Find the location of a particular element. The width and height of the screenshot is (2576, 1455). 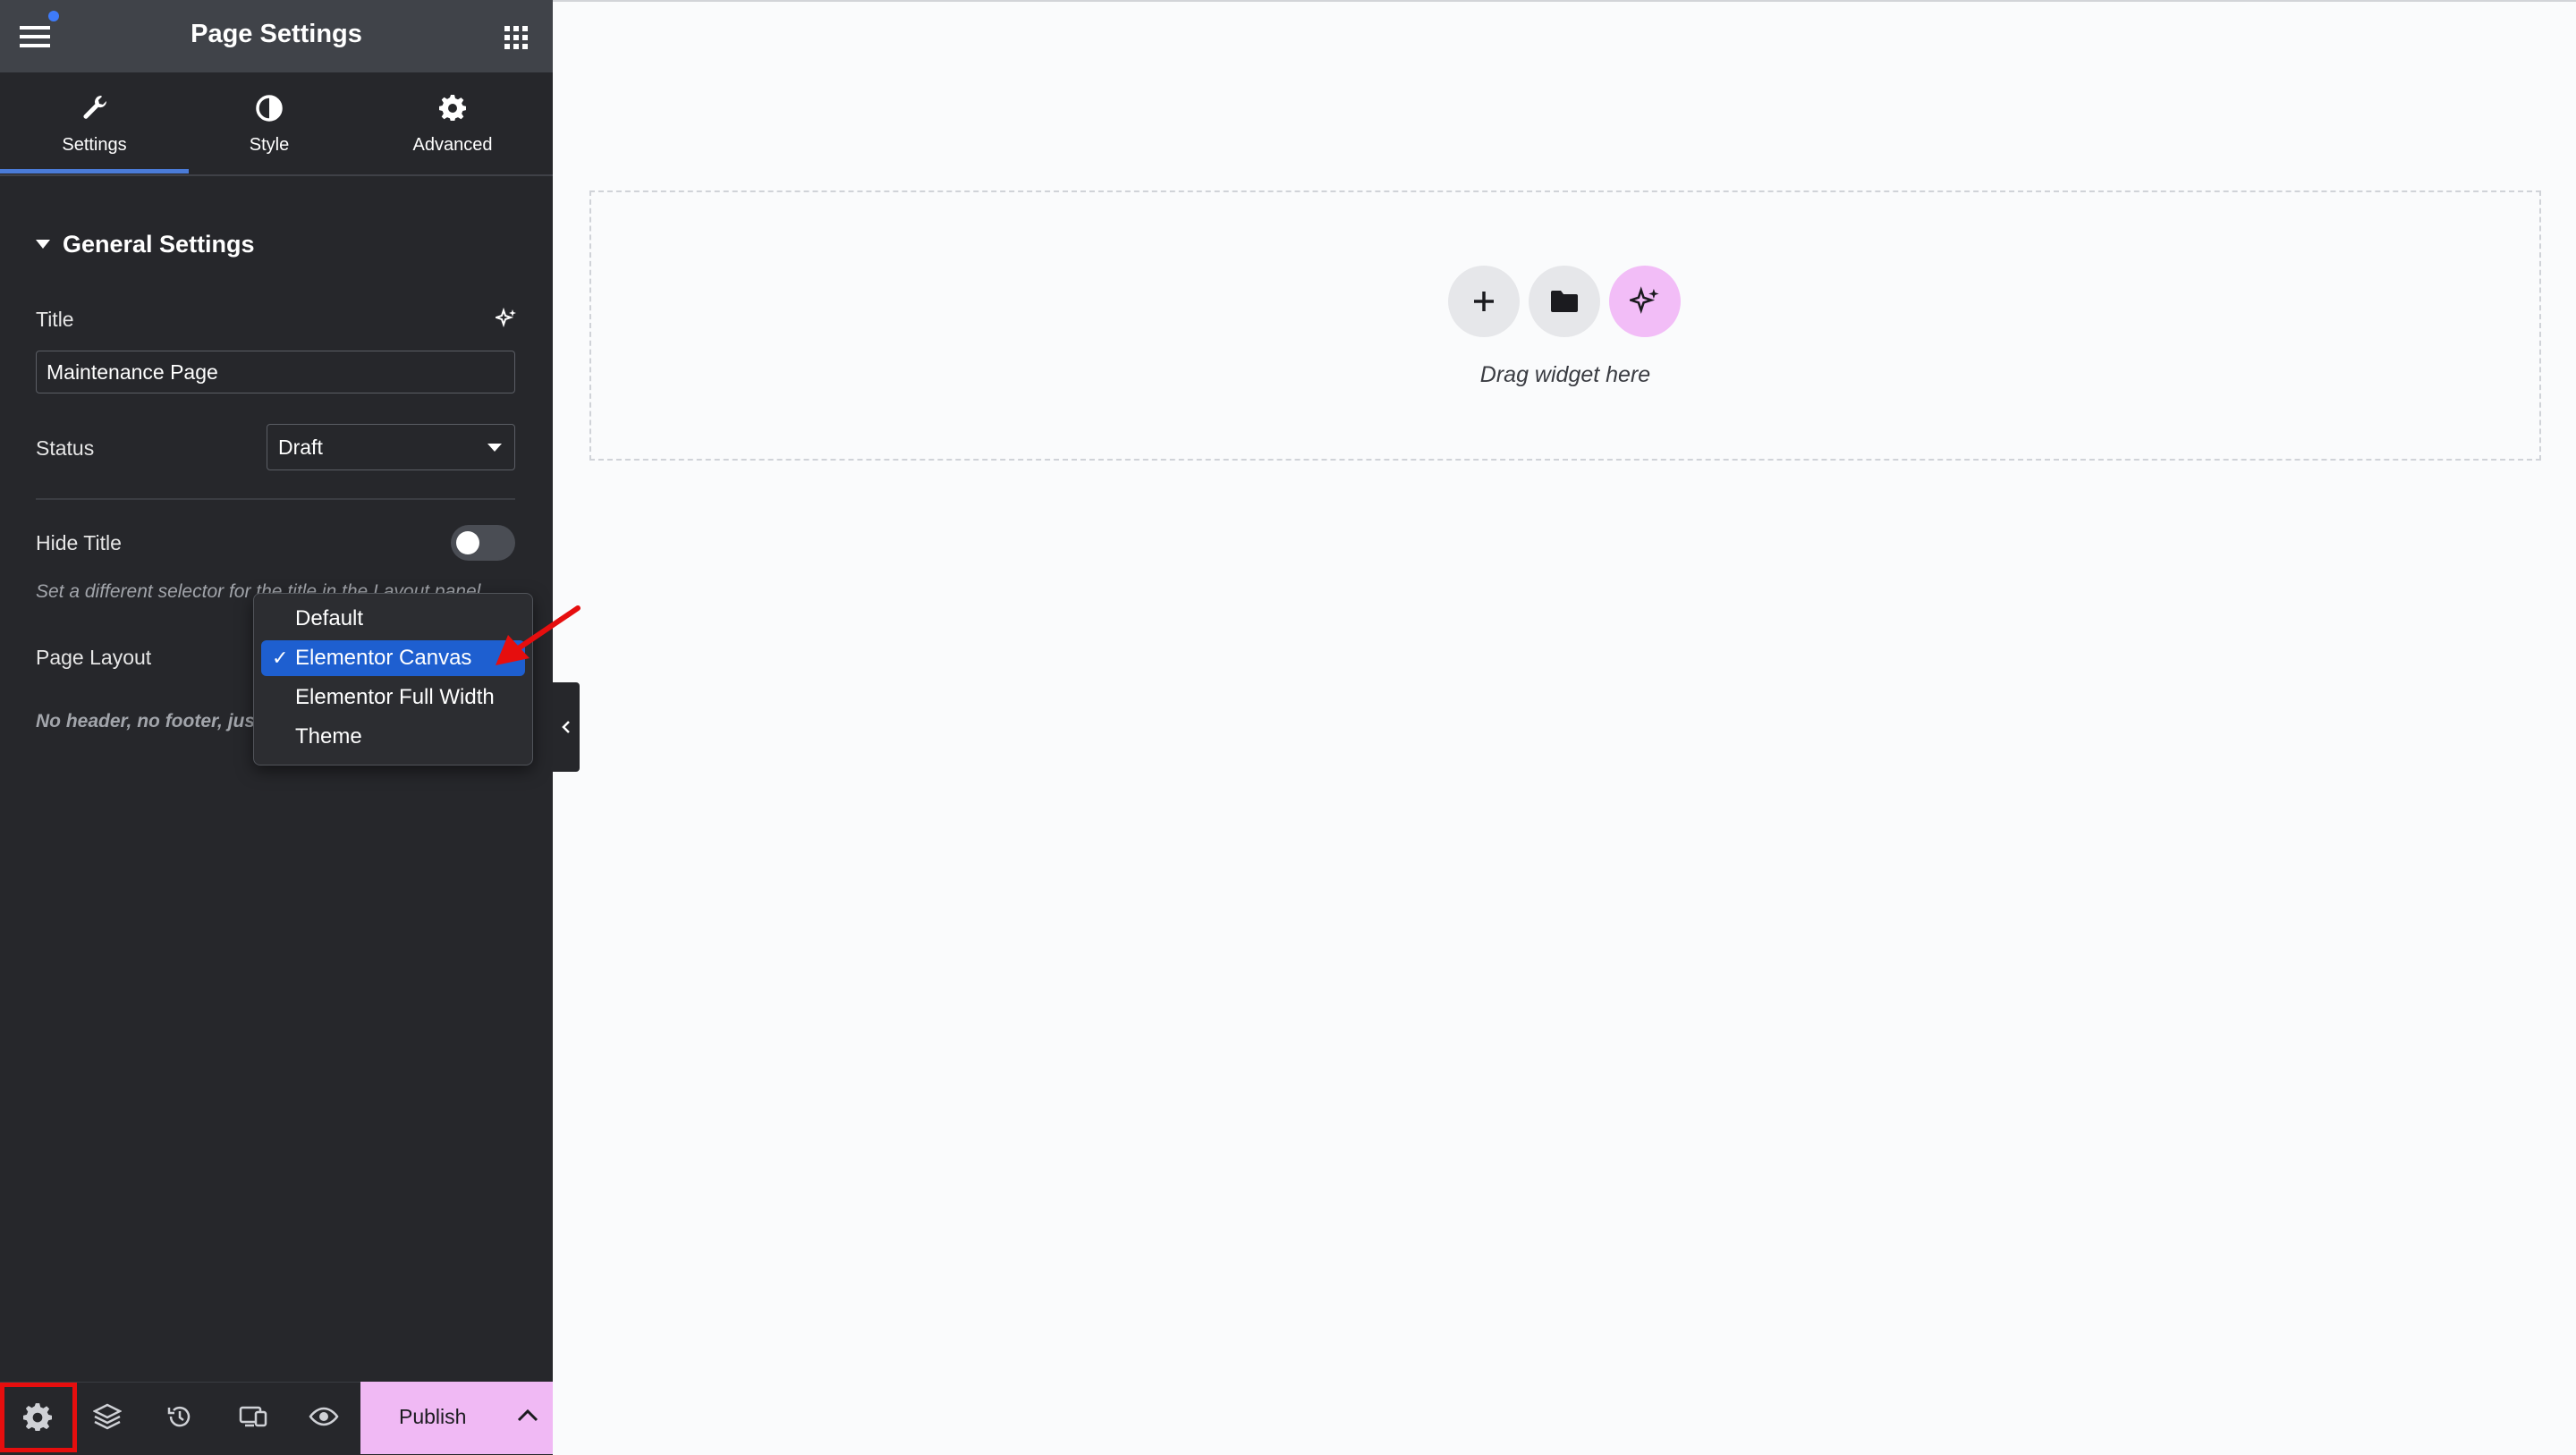

status-select: Draft is located at coordinates (391, 447).